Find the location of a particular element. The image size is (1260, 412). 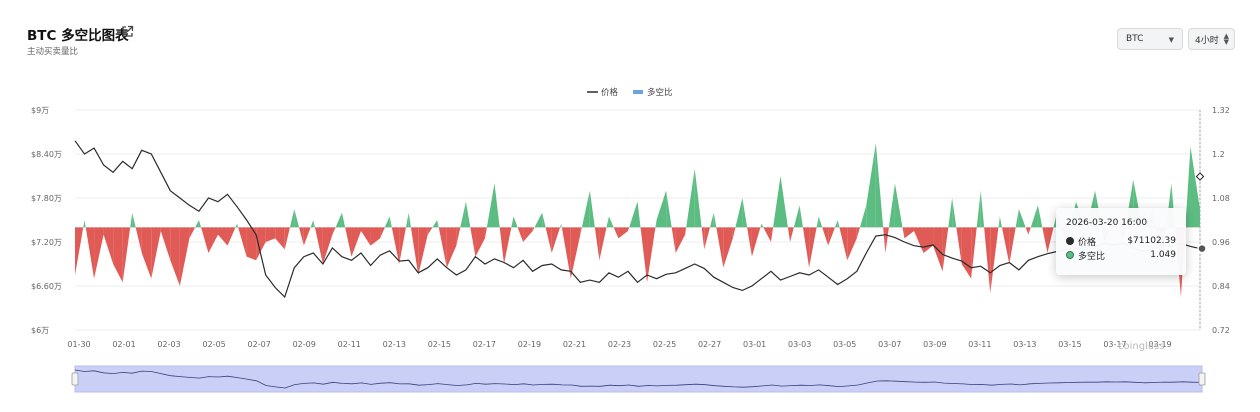

legend-price-label: 价格 is located at coordinates (610, 92).